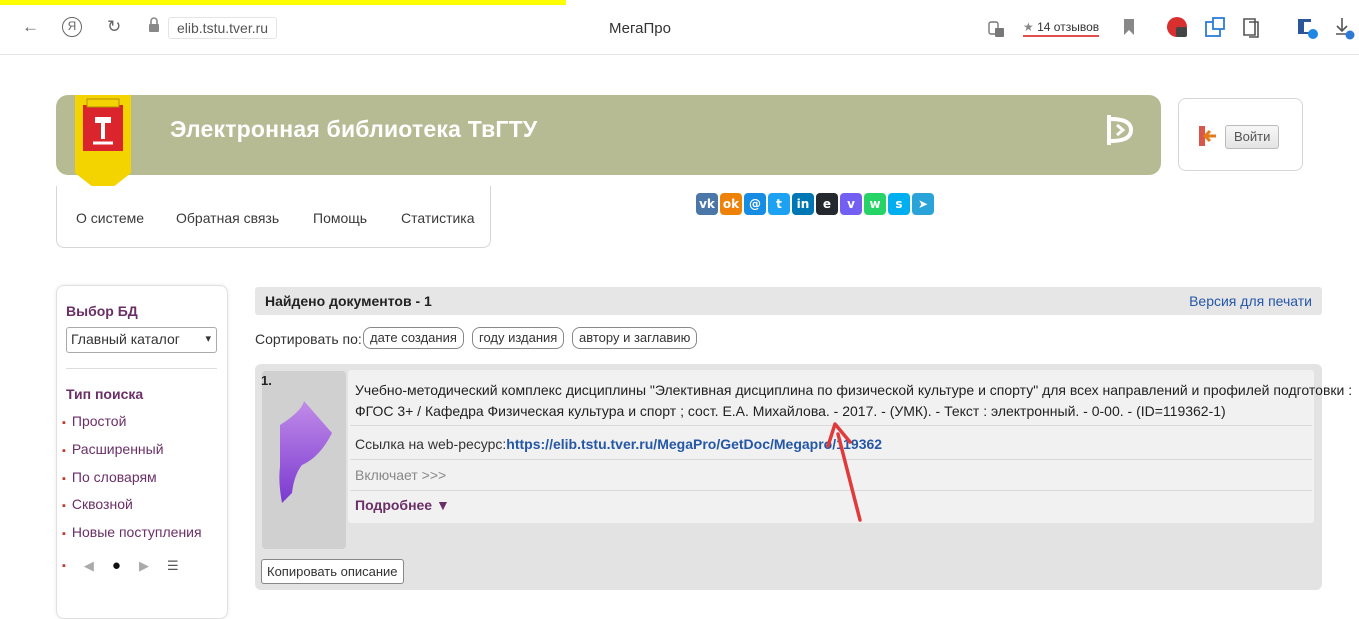 The image size is (1359, 619). Describe the element at coordinates (707, 204) in the screenshot. I see `vk-icon: vk` at that location.